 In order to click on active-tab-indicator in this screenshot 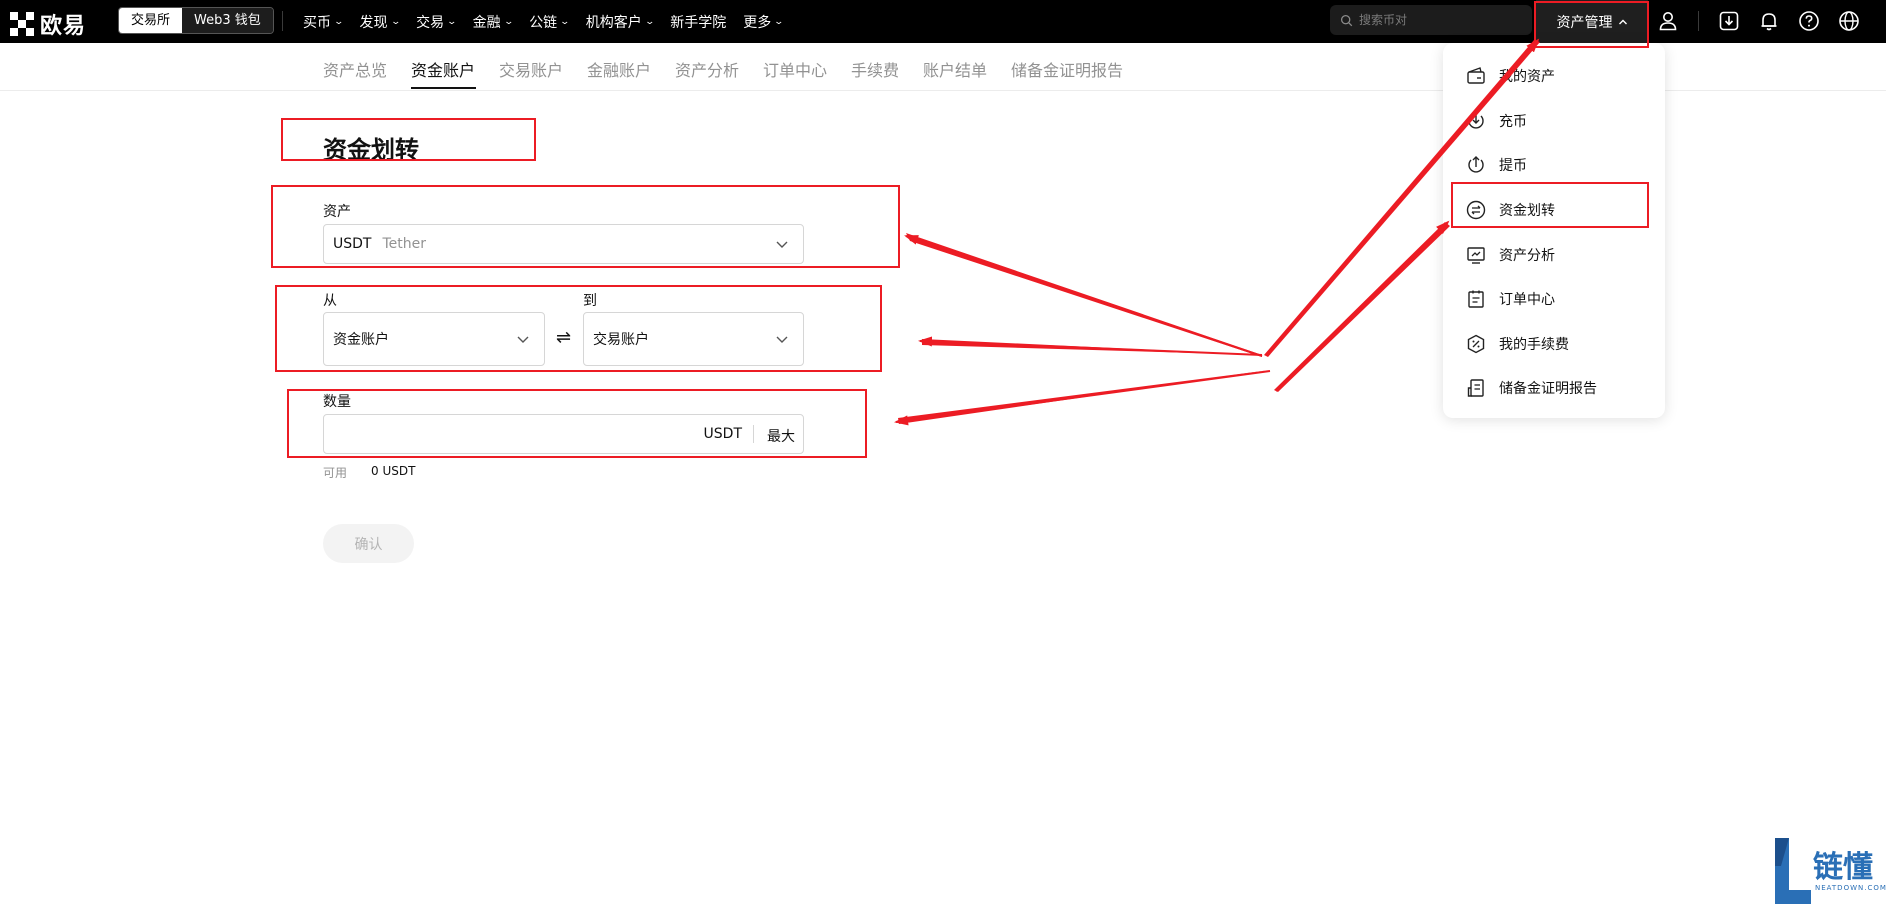, I will do `click(443, 88)`.